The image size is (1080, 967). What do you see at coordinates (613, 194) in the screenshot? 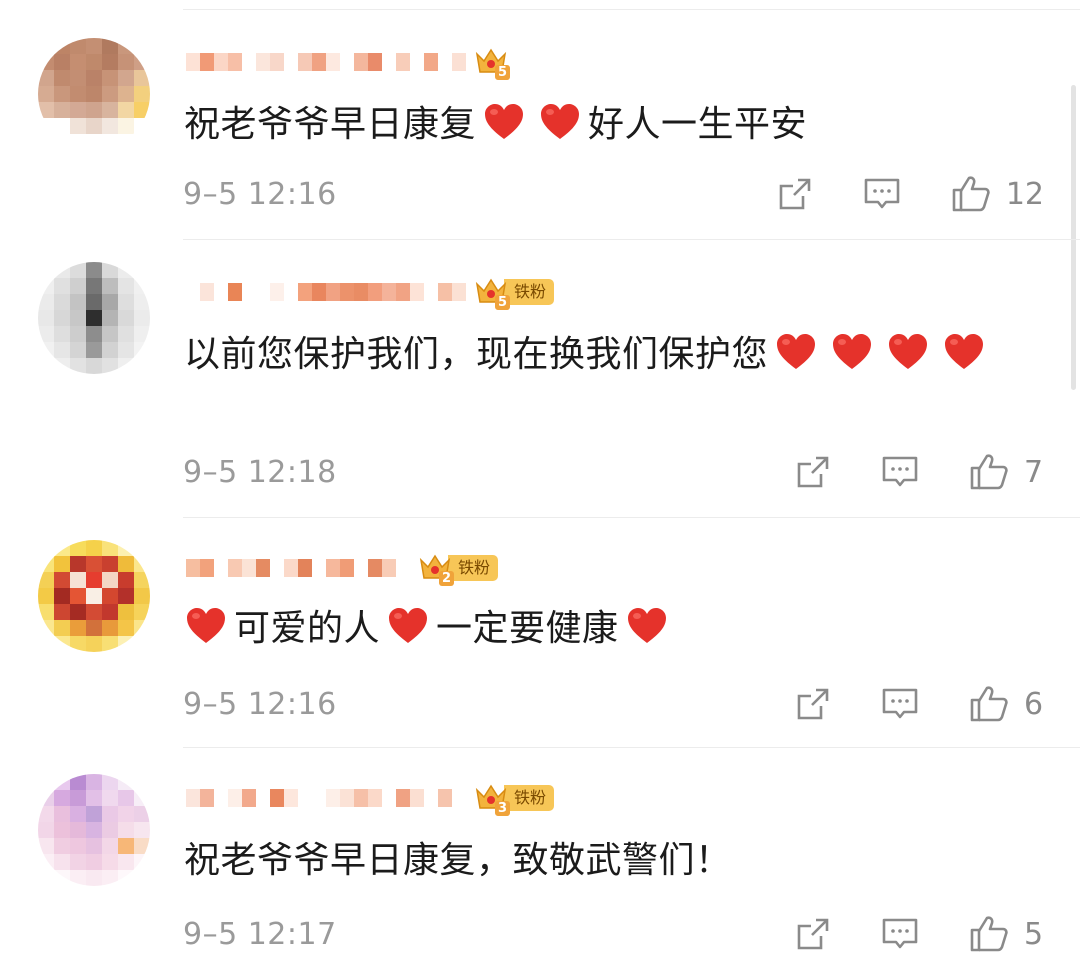
I see `comment-meta: 9–5 12:16 12` at bounding box center [613, 194].